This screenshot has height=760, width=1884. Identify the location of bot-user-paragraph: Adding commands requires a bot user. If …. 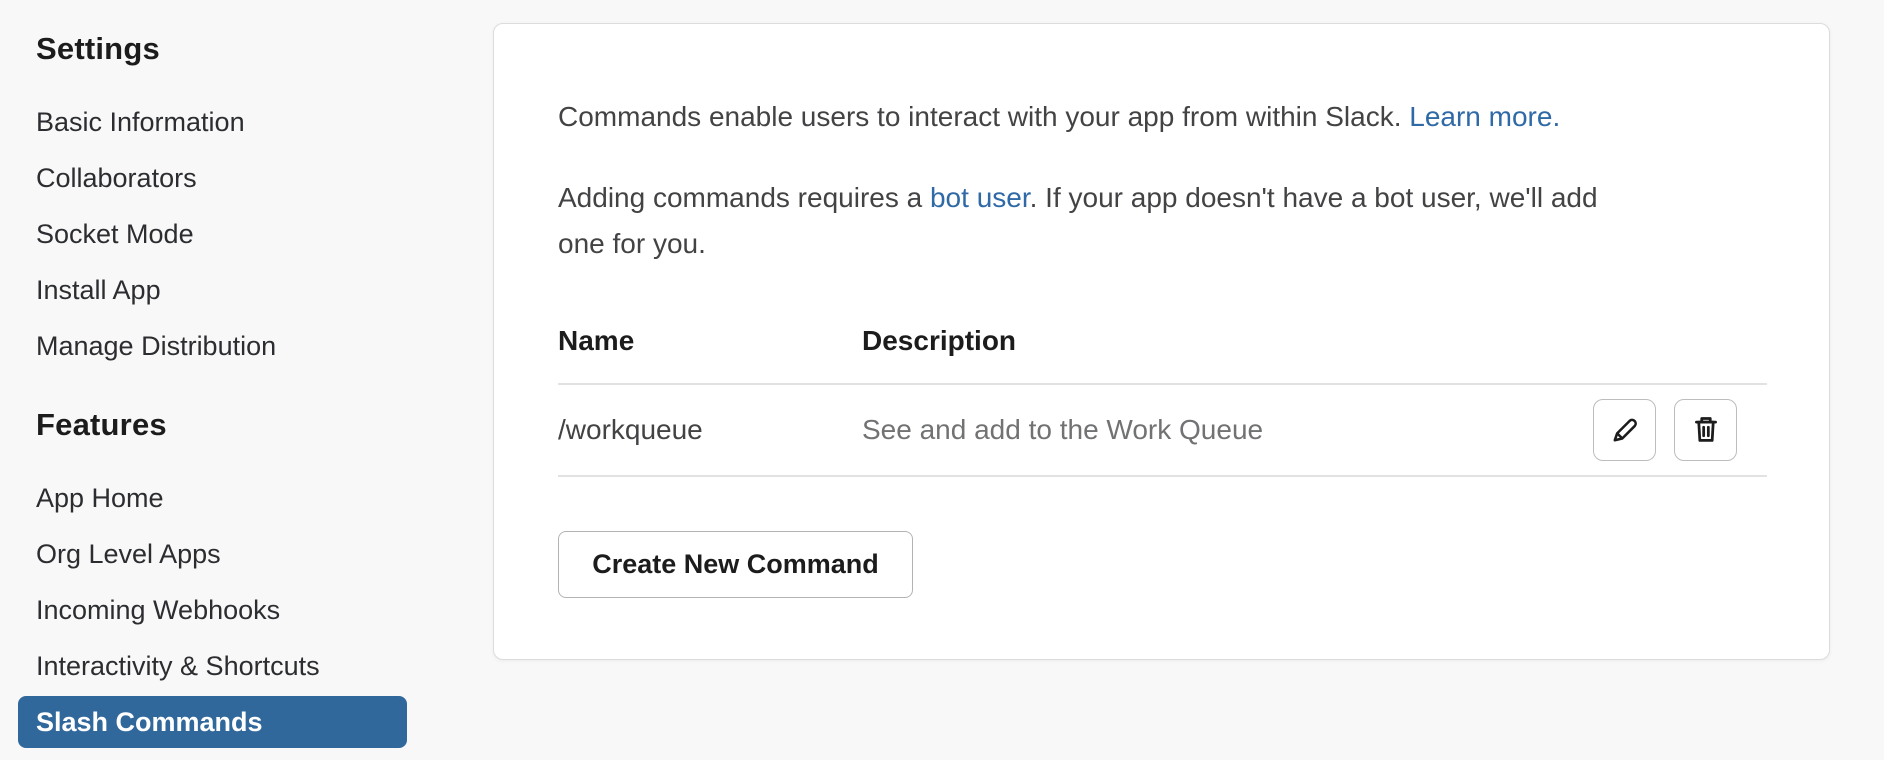
(1162, 221).